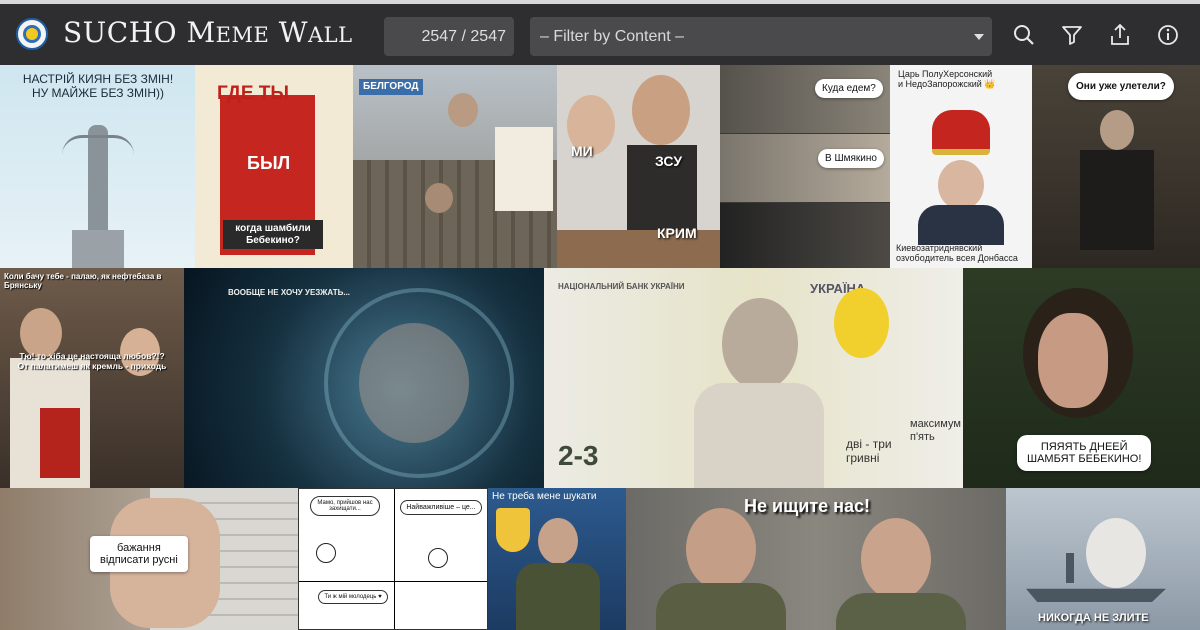 The height and width of the screenshot is (630, 1200). I want to click on logo-emblem, so click(32, 34).